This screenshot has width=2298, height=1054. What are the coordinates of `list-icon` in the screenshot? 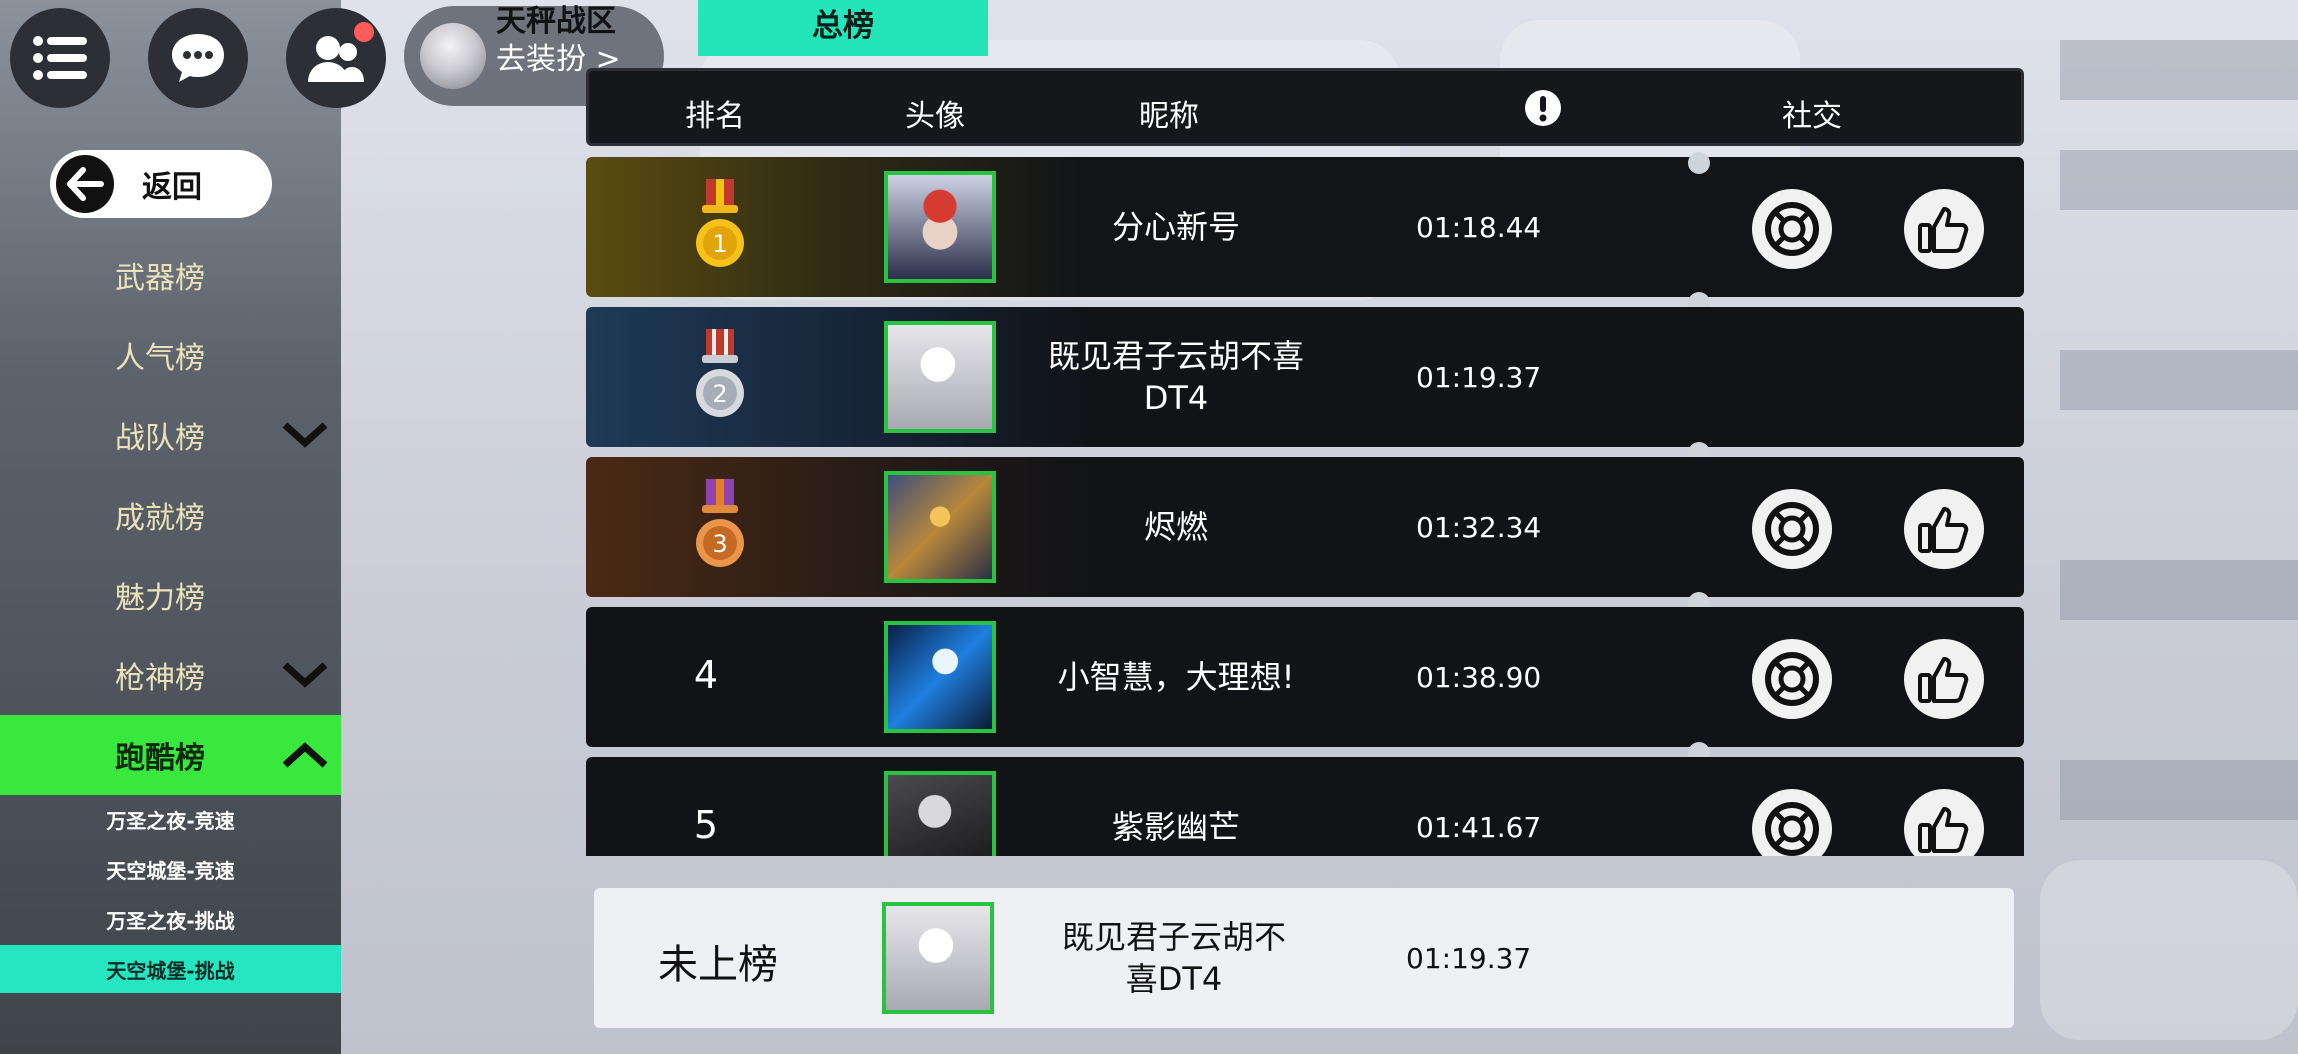 It's located at (60, 58).